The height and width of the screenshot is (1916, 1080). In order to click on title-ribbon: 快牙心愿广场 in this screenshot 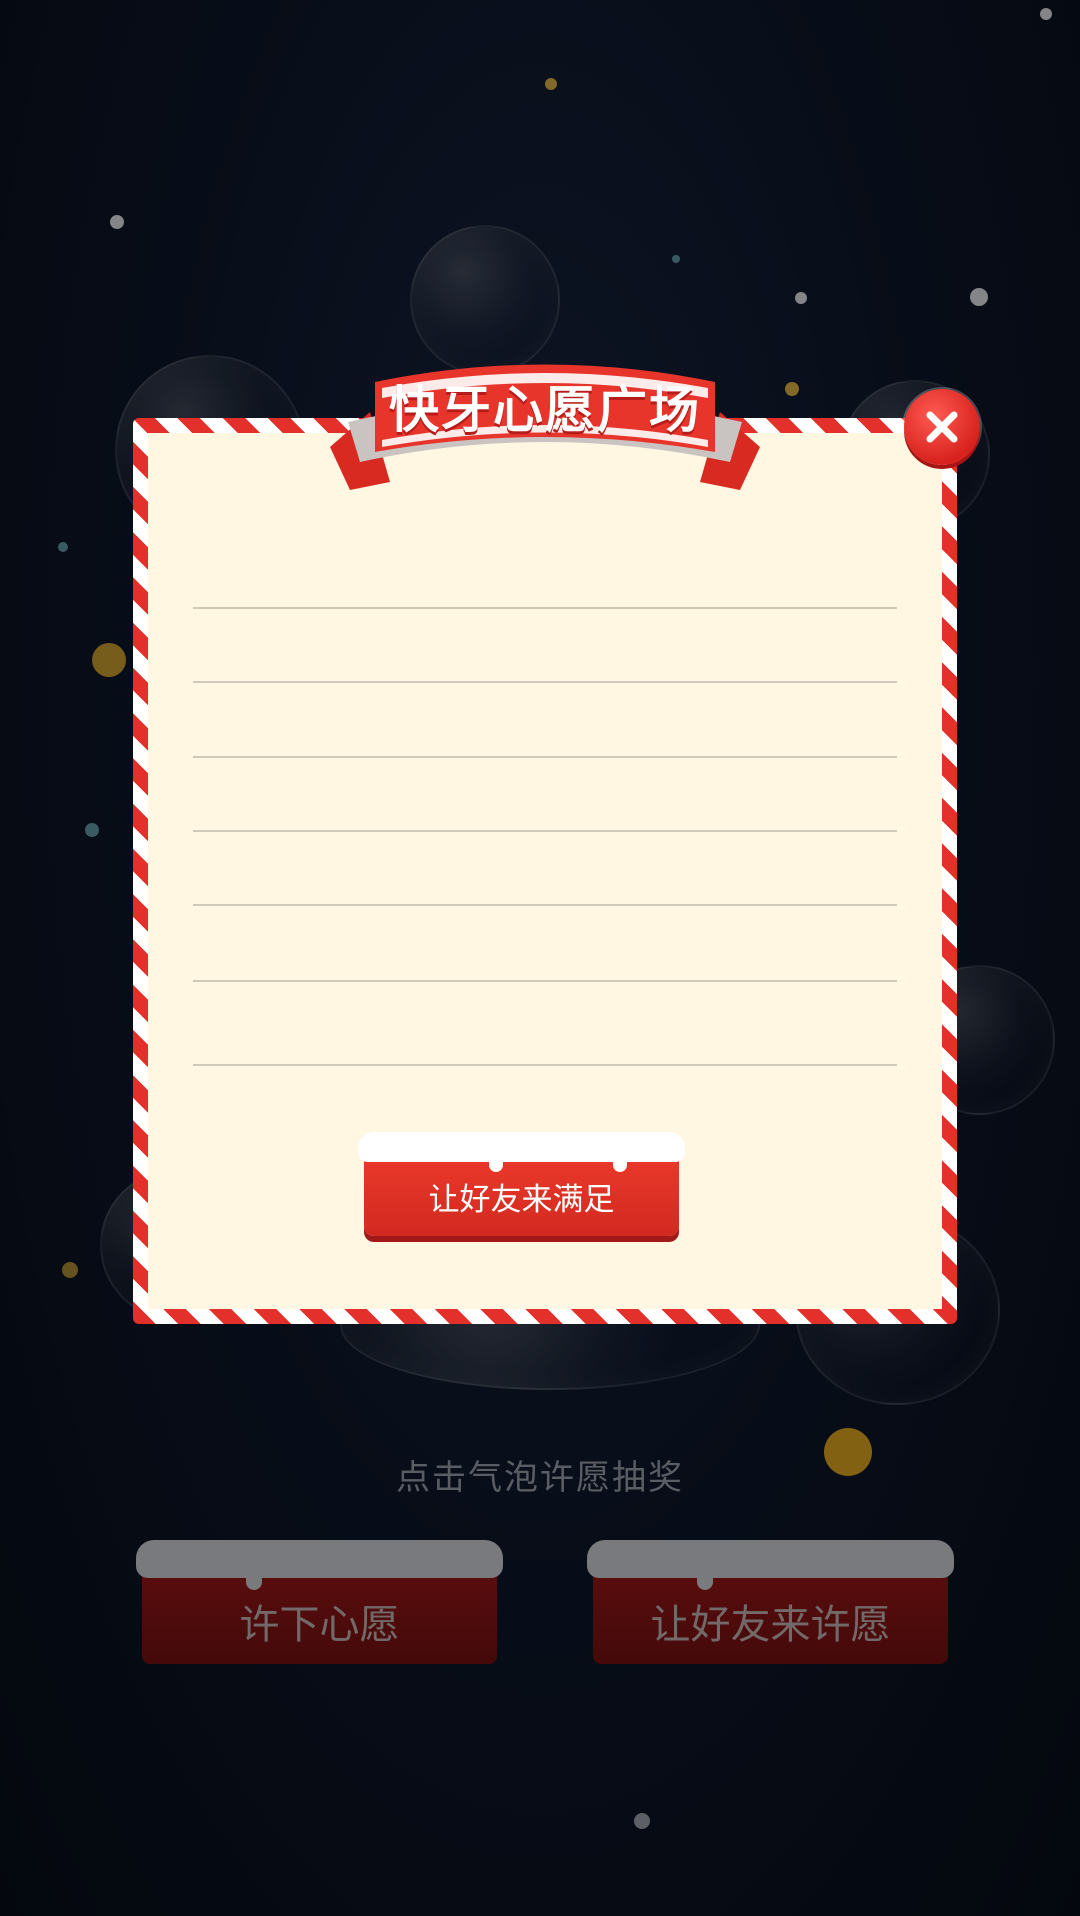, I will do `click(545, 422)`.